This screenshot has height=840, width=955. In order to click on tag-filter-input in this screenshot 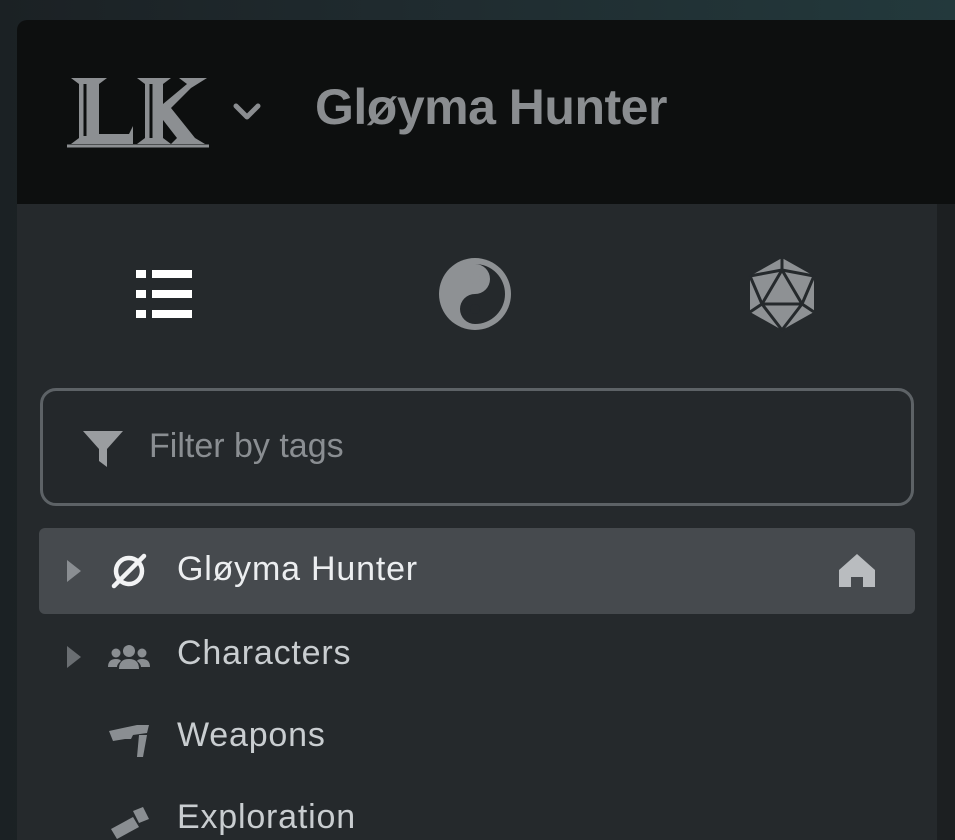, I will do `click(499, 446)`.